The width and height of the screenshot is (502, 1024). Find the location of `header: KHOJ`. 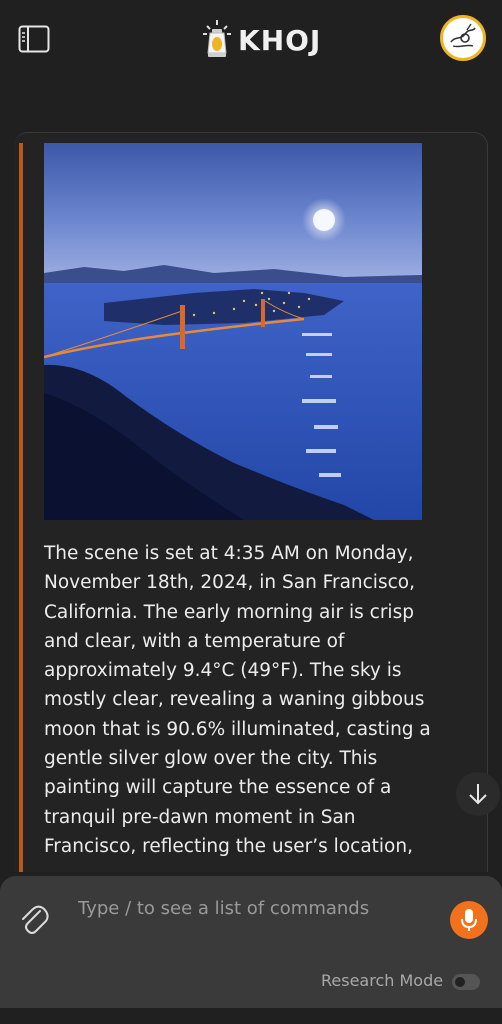

header: KHOJ is located at coordinates (251, 40).